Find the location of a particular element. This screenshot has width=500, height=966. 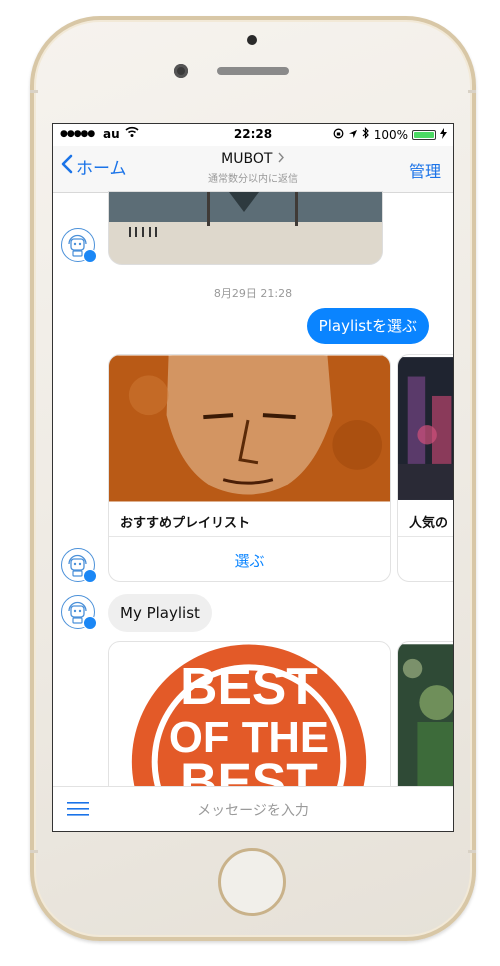

battery-percent: 100% is located at coordinates (390, 134).